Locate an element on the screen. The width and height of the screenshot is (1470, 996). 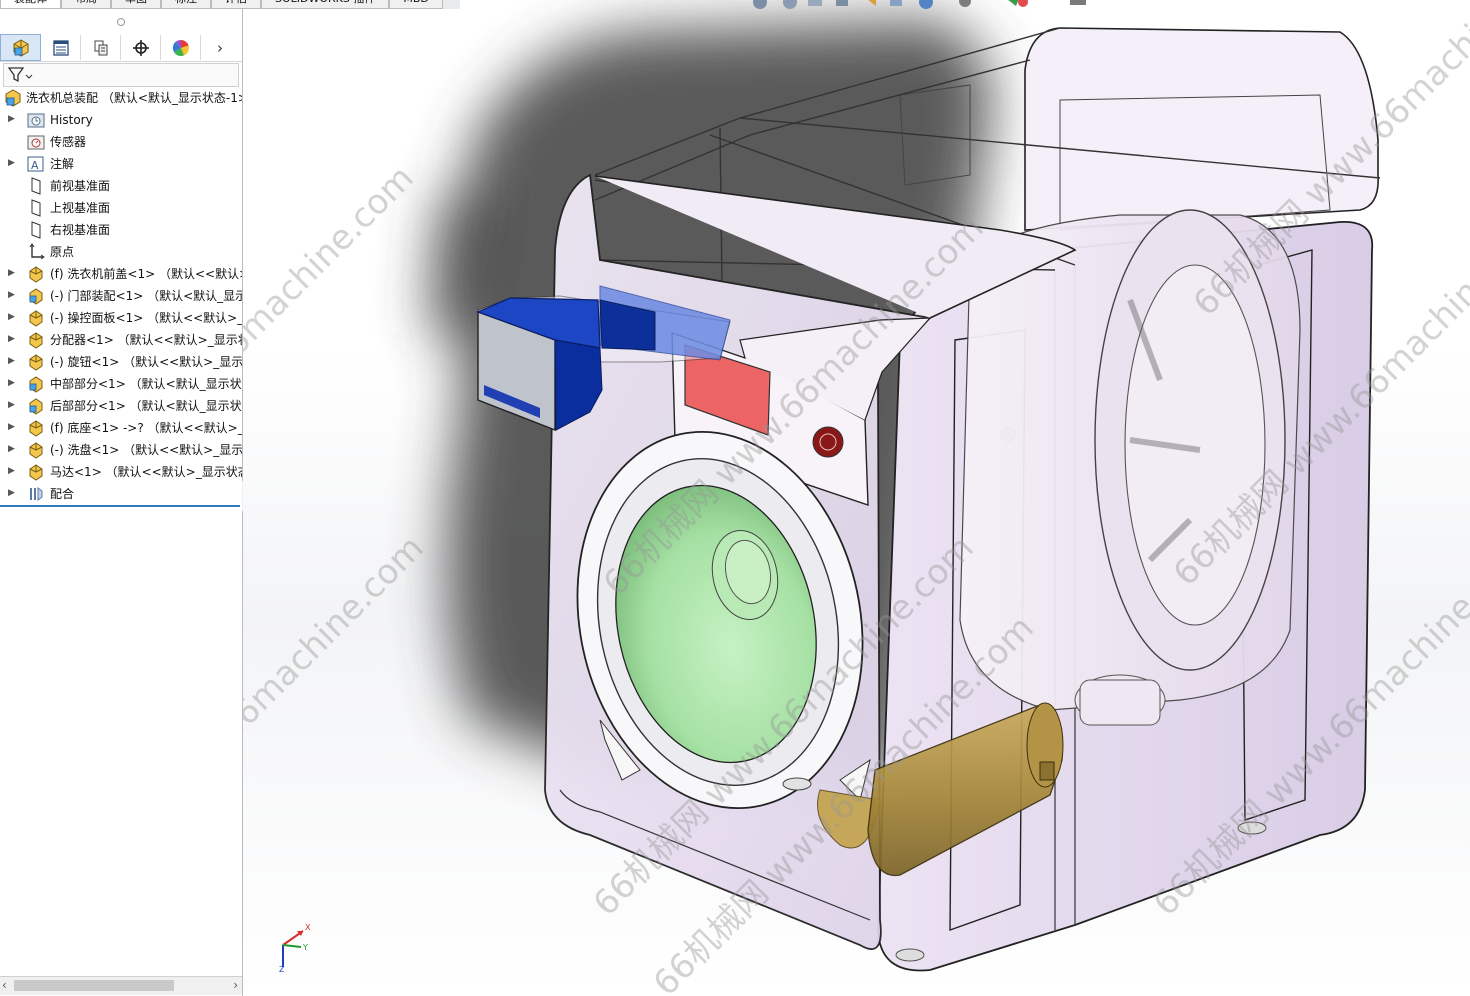
propertymanager-tab is located at coordinates (61, 47).